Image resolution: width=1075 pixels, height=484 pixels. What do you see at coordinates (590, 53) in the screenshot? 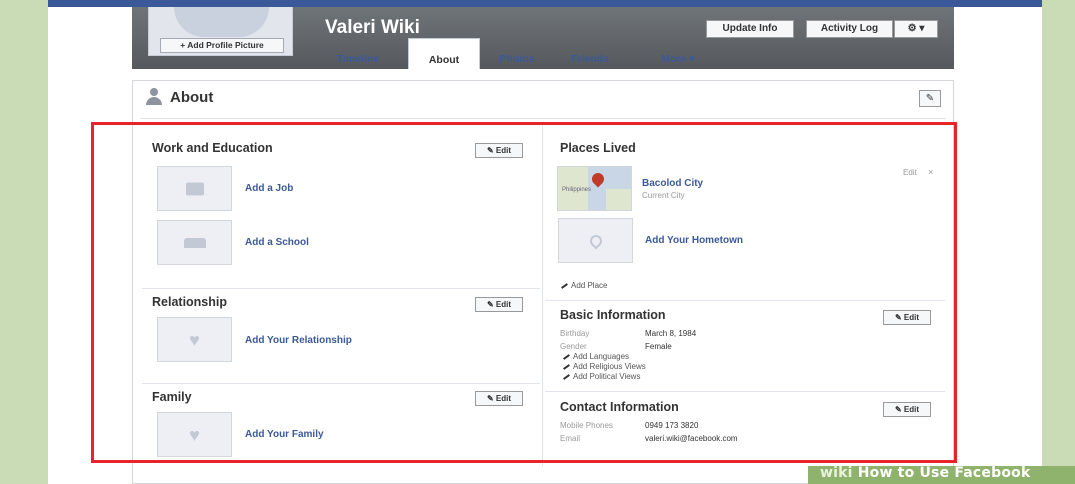
I see `tab-friends: Friends` at bounding box center [590, 53].